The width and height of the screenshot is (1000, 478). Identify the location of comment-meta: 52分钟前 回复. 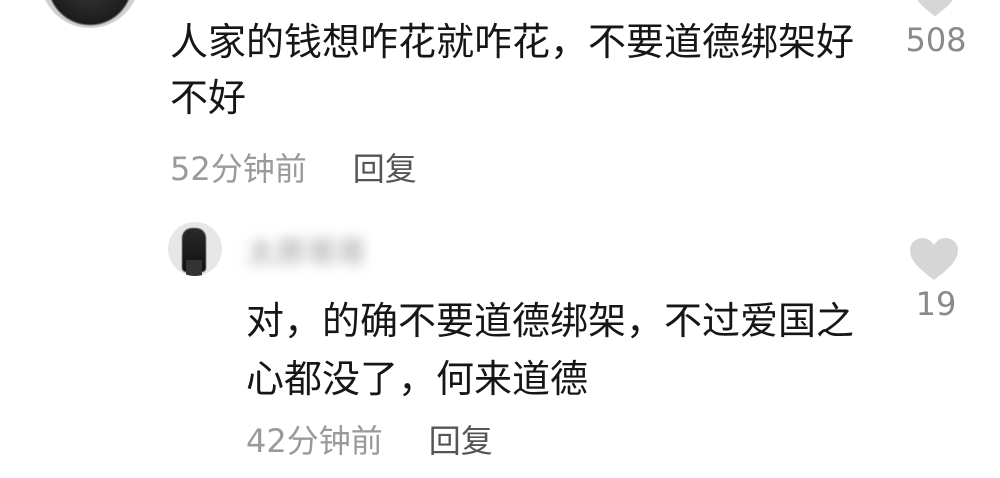
(293, 169).